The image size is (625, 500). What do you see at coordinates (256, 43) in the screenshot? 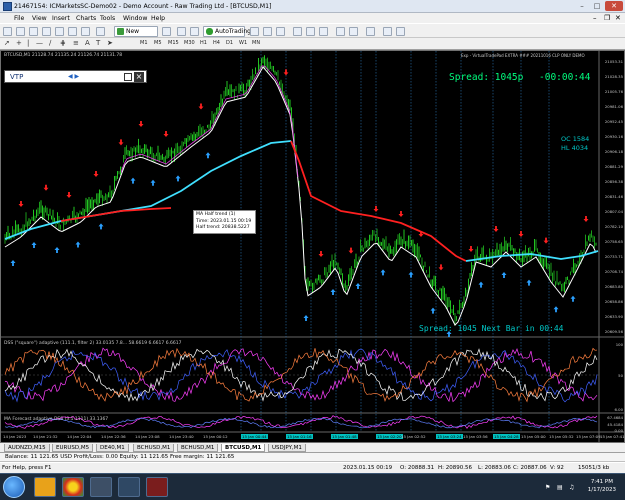
I see `timeframe-mn: MN` at bounding box center [256, 43].